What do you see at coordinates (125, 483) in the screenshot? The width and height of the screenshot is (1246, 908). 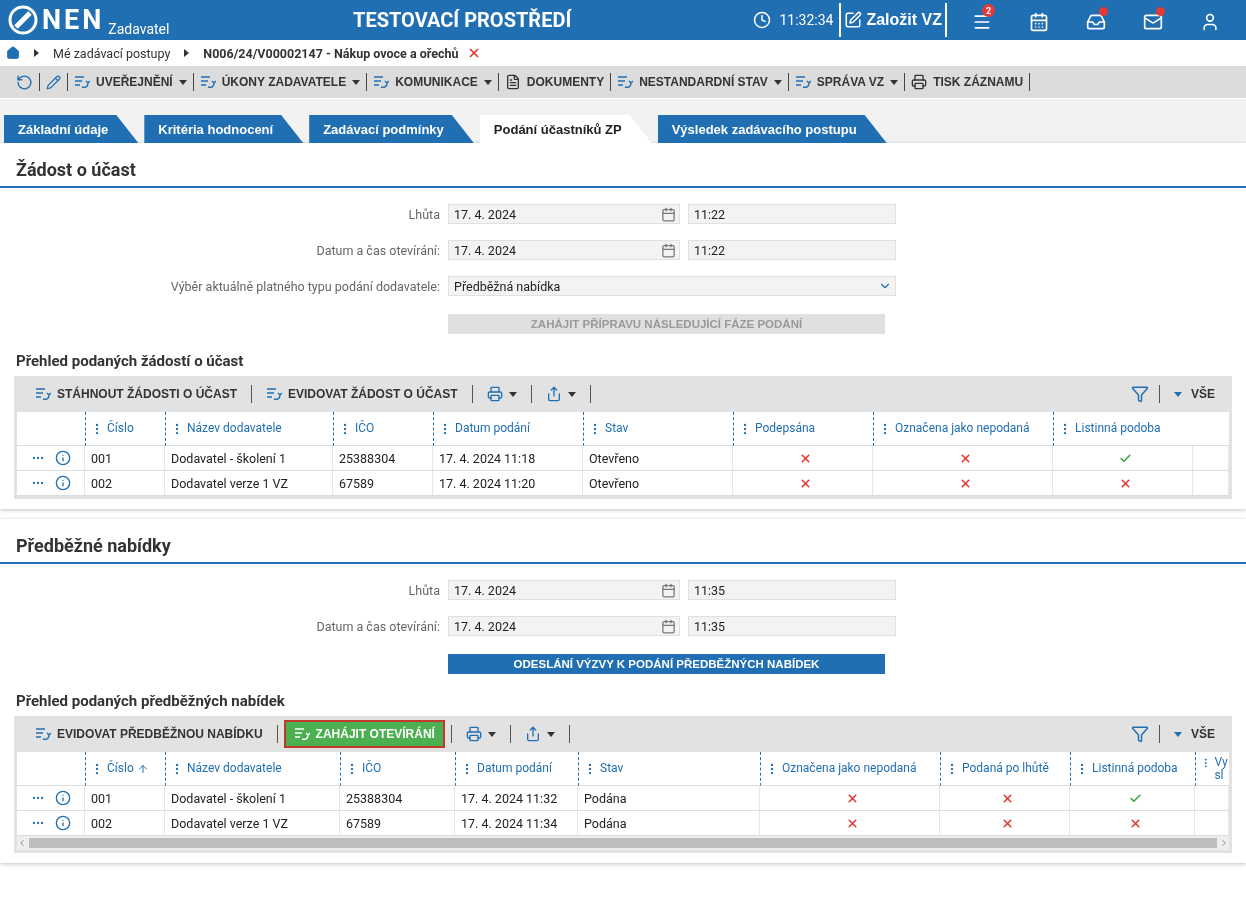 I see `table-cell: 002` at bounding box center [125, 483].